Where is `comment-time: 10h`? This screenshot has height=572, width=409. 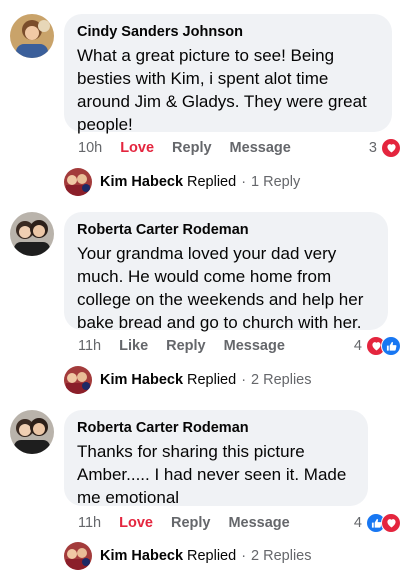 comment-time: 10h is located at coordinates (90, 148).